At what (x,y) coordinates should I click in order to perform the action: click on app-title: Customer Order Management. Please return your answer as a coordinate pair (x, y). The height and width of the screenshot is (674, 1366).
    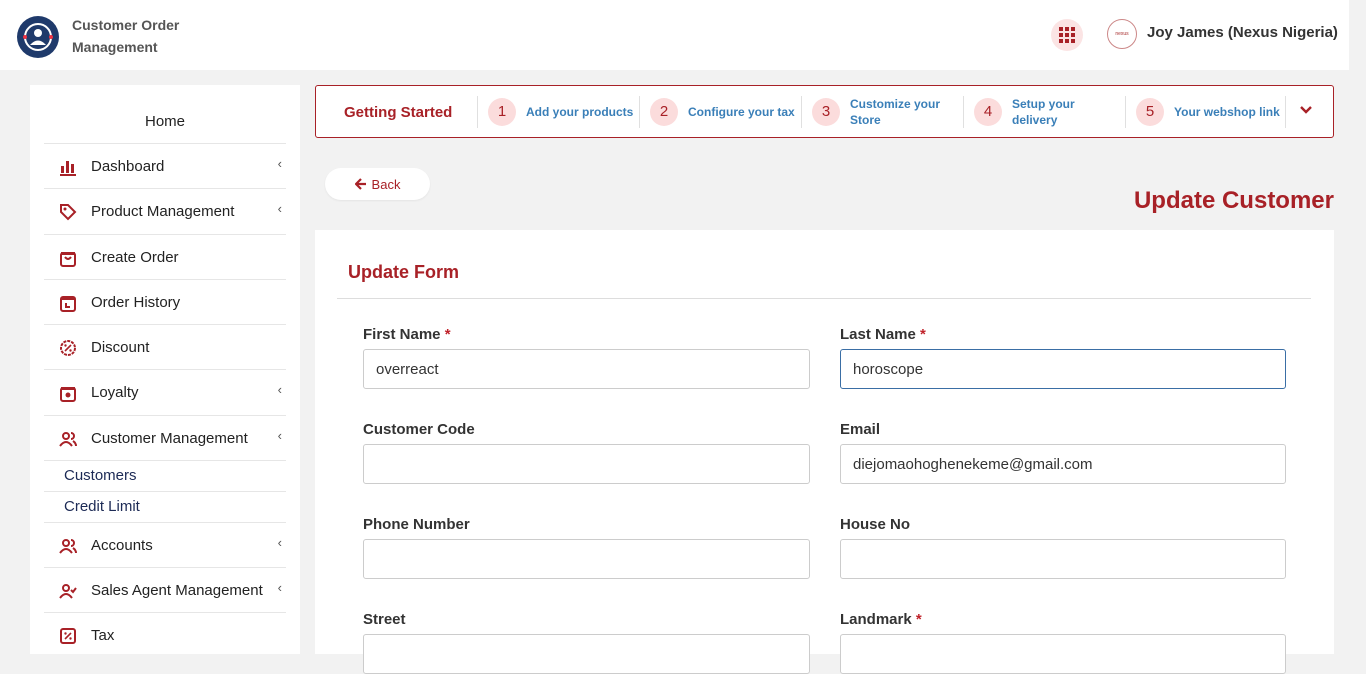
    Looking at the image, I should click on (126, 36).